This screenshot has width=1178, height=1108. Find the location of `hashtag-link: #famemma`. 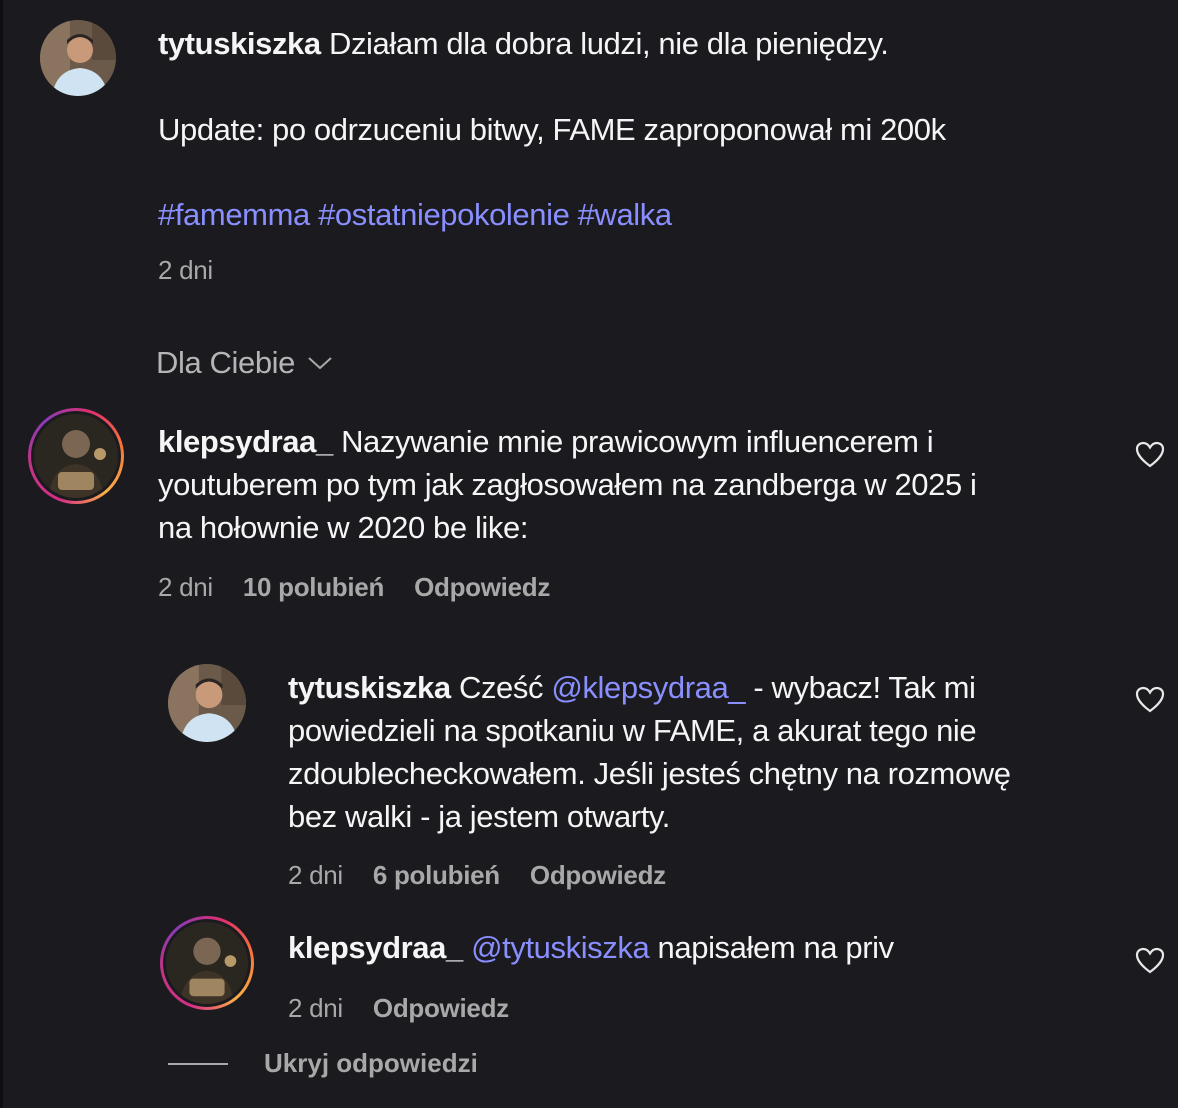

hashtag-link: #famemma is located at coordinates (234, 214).